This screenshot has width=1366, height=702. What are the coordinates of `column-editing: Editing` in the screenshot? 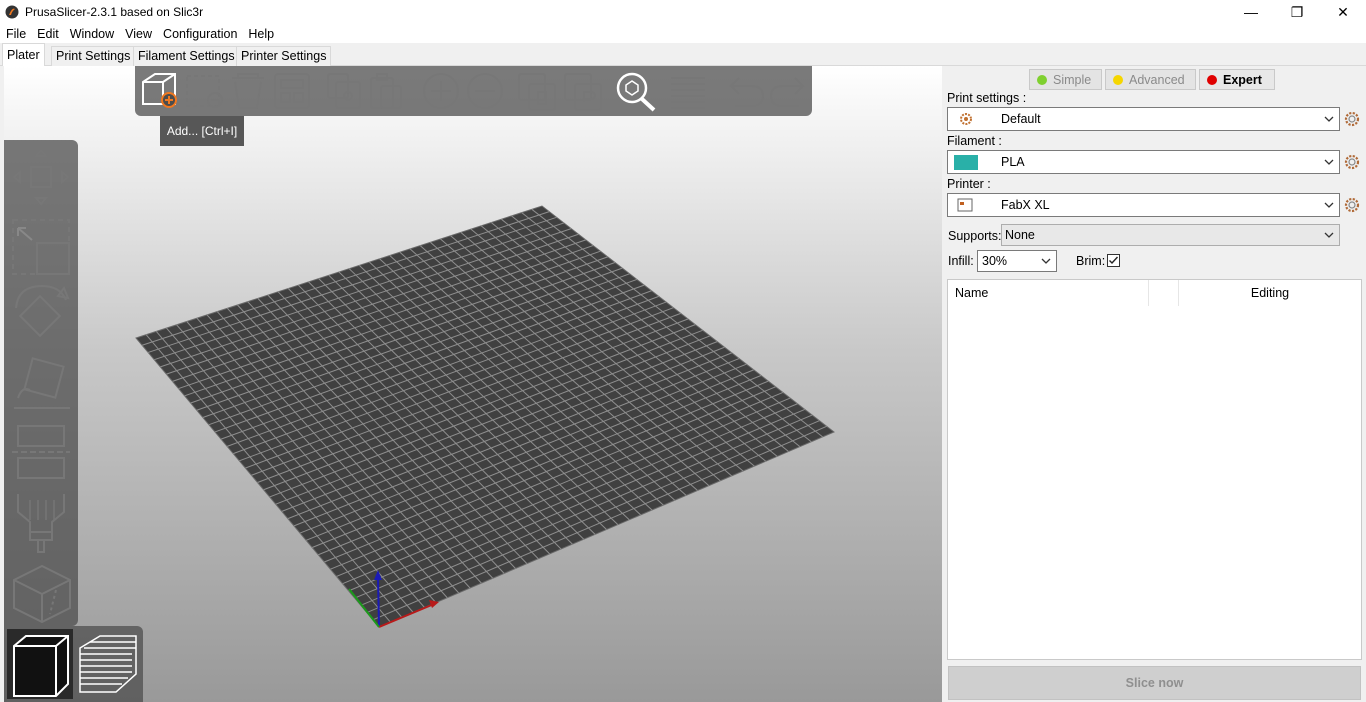 It's located at (1270, 293).